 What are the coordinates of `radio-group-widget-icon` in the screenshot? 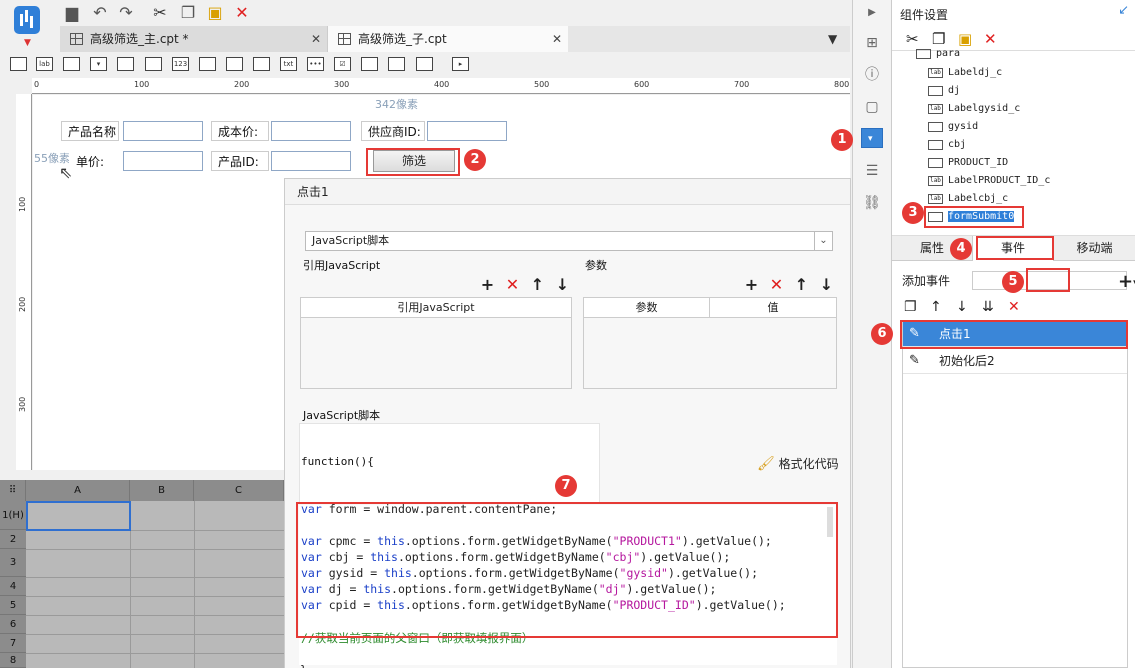 It's located at (234, 64).